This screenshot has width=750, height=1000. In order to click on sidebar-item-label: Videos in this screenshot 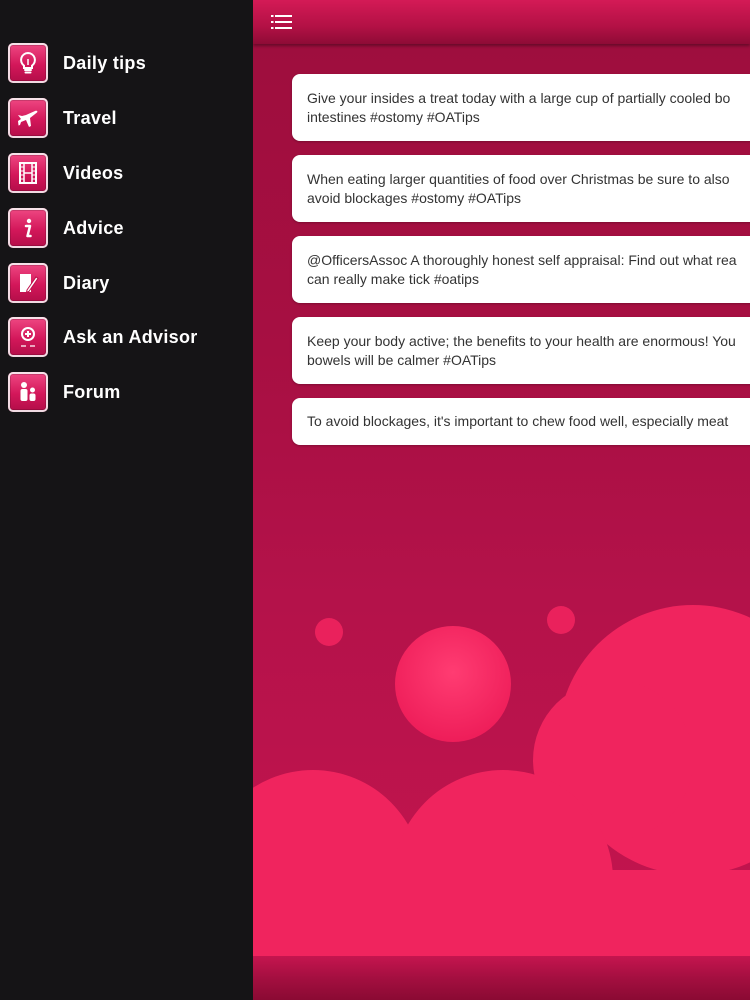, I will do `click(93, 172)`.